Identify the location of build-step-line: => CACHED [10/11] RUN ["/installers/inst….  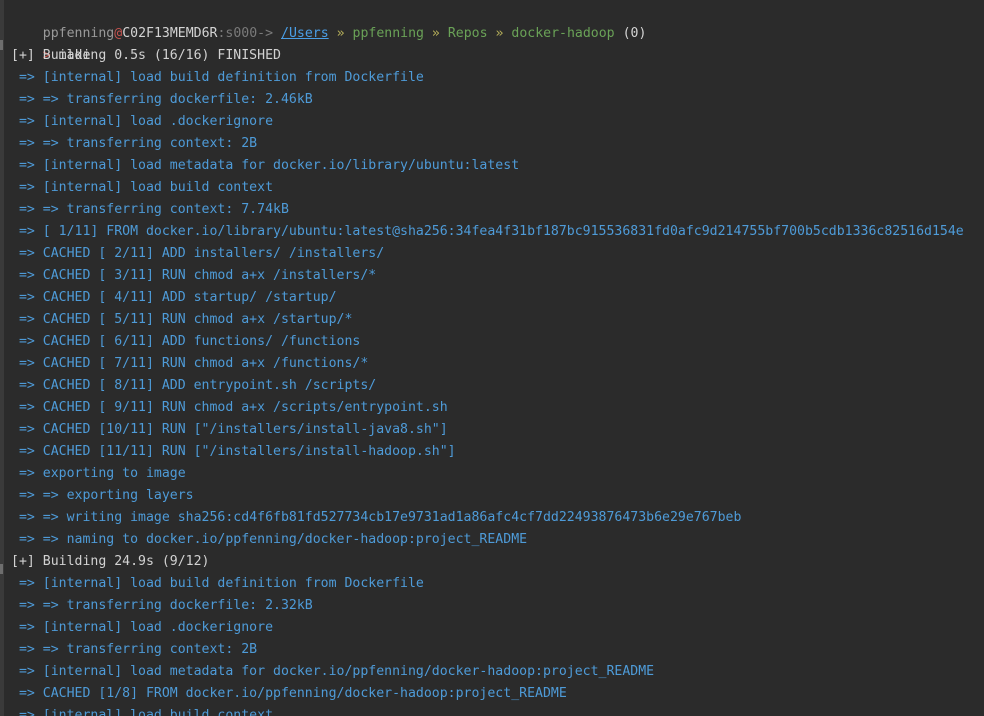
(229, 429).